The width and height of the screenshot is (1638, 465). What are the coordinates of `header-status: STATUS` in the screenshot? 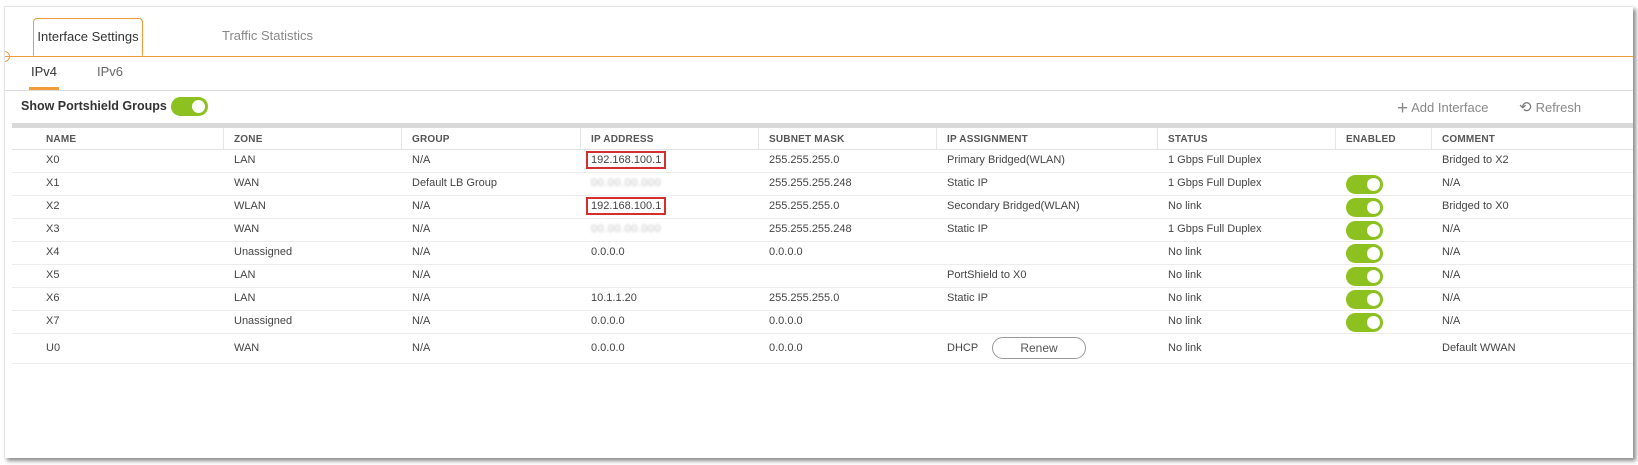 It's located at (1188, 139).